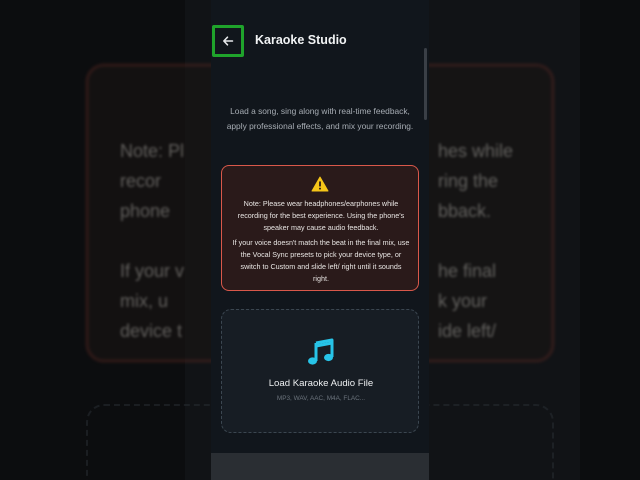 This screenshot has width=640, height=480. Describe the element at coordinates (321, 351) in the screenshot. I see `music-note-icon` at that location.